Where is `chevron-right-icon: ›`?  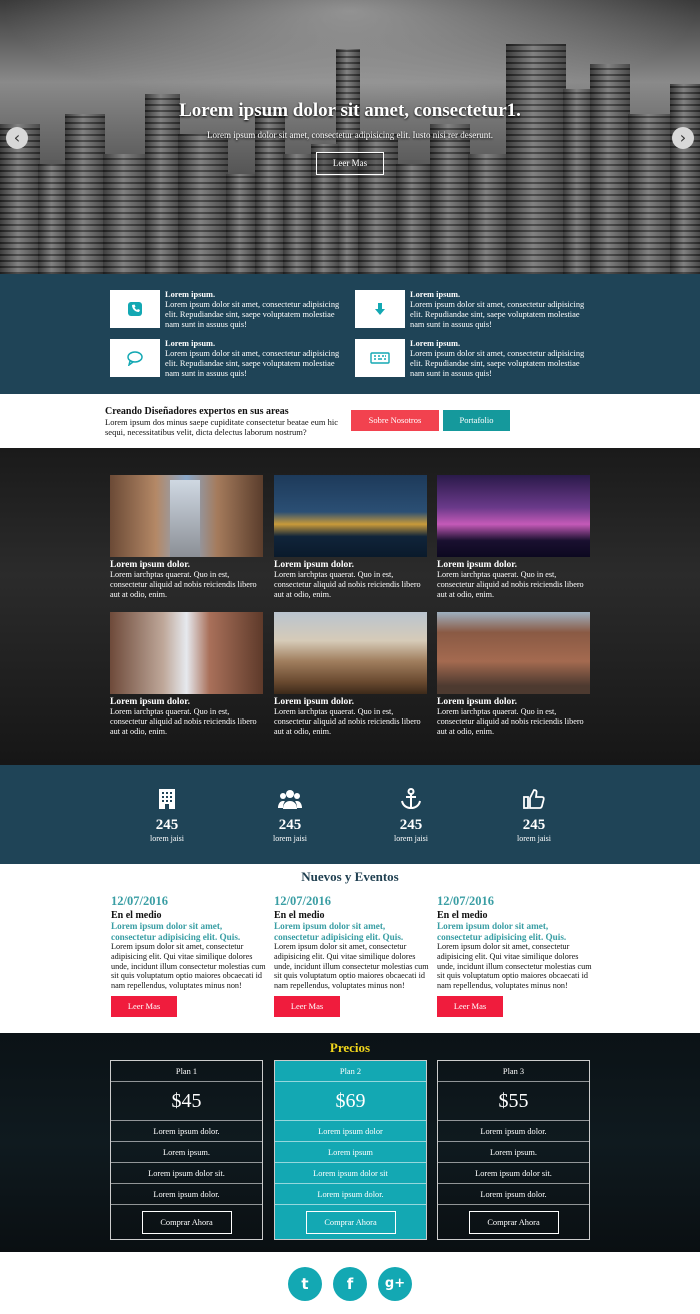
chevron-right-icon: › is located at coordinates (683, 138).